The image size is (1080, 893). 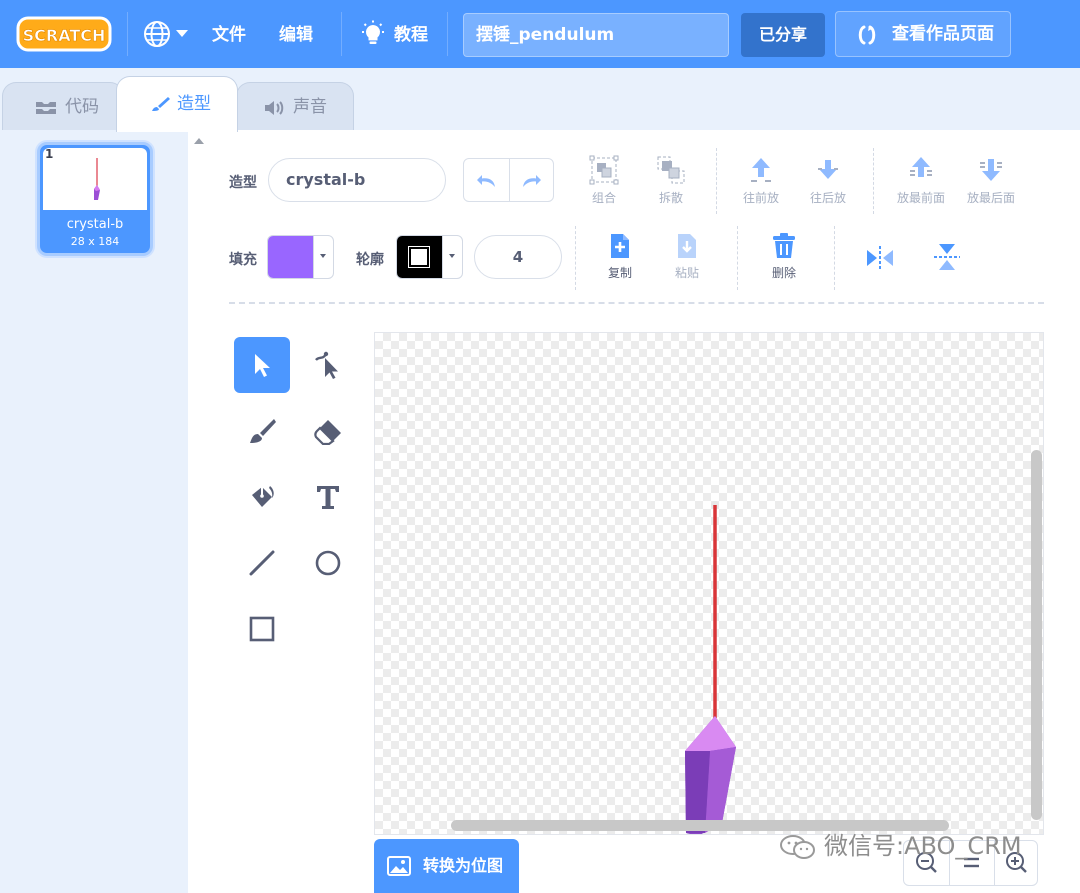 What do you see at coordinates (783, 35) in the screenshot?
I see `share-button: 已分享` at bounding box center [783, 35].